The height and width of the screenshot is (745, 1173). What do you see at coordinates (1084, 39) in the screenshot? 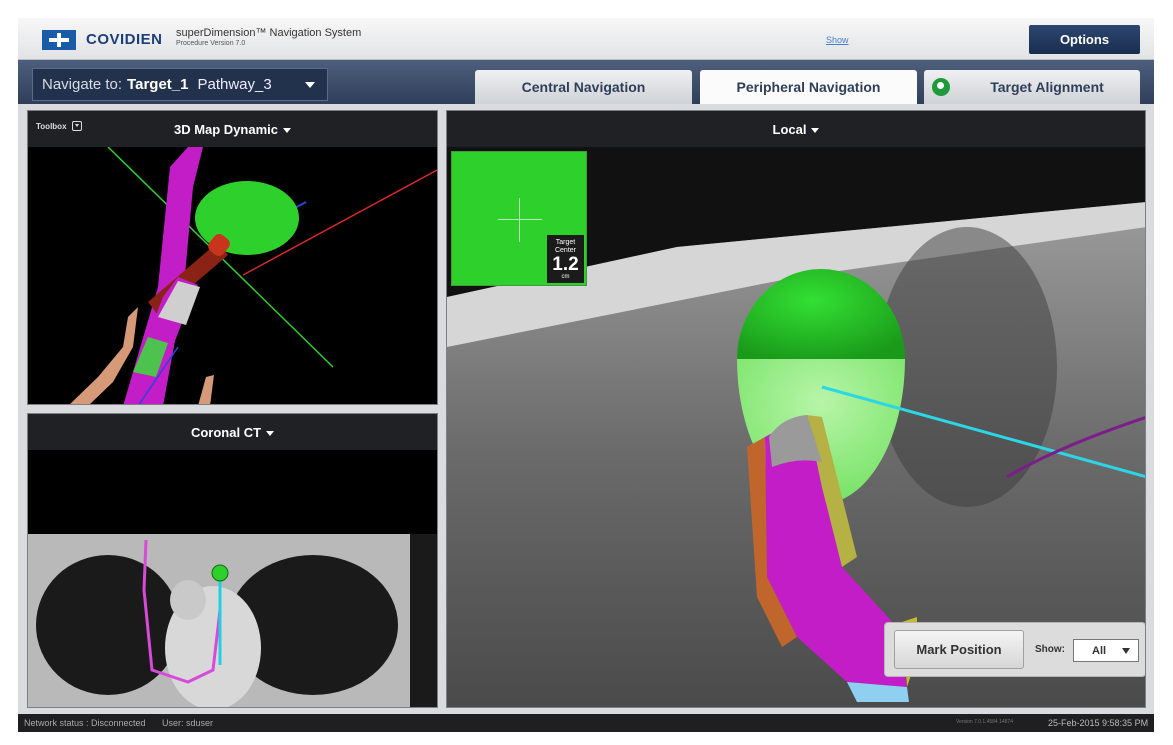
I see `options-button: Options` at bounding box center [1084, 39].